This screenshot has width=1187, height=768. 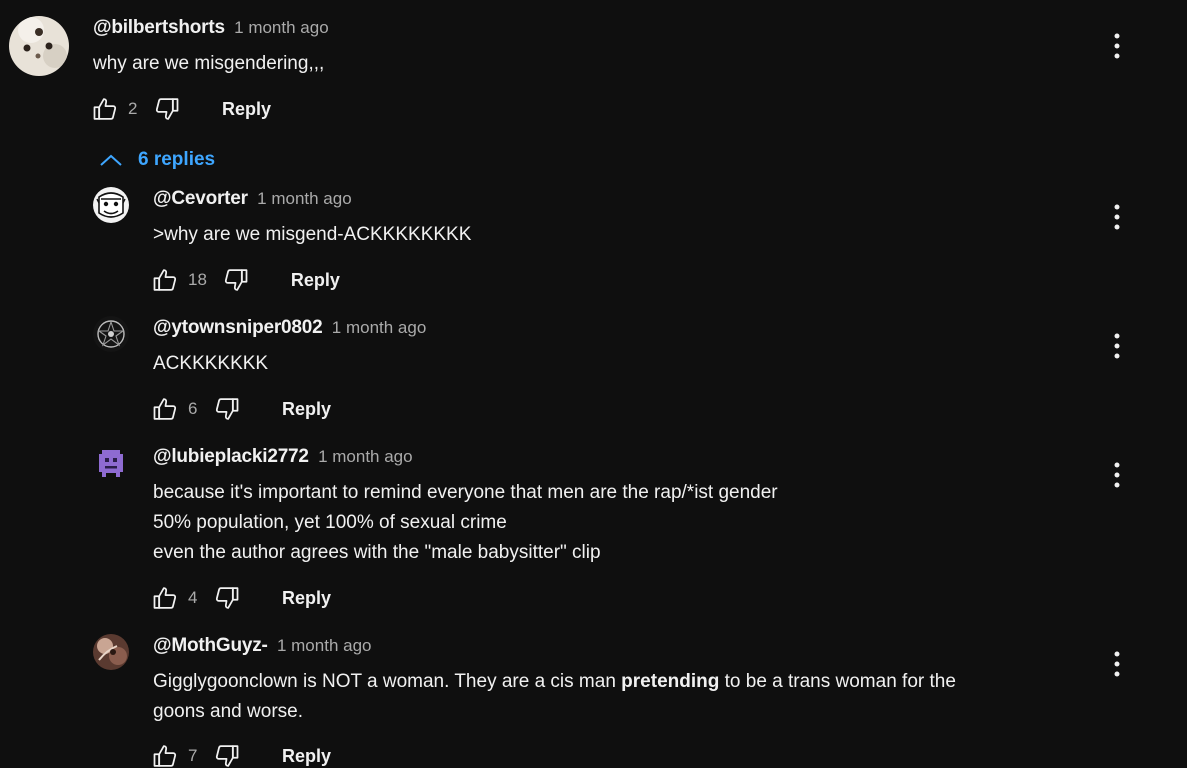 I want to click on like-count: 7, so click(x=193, y=755).